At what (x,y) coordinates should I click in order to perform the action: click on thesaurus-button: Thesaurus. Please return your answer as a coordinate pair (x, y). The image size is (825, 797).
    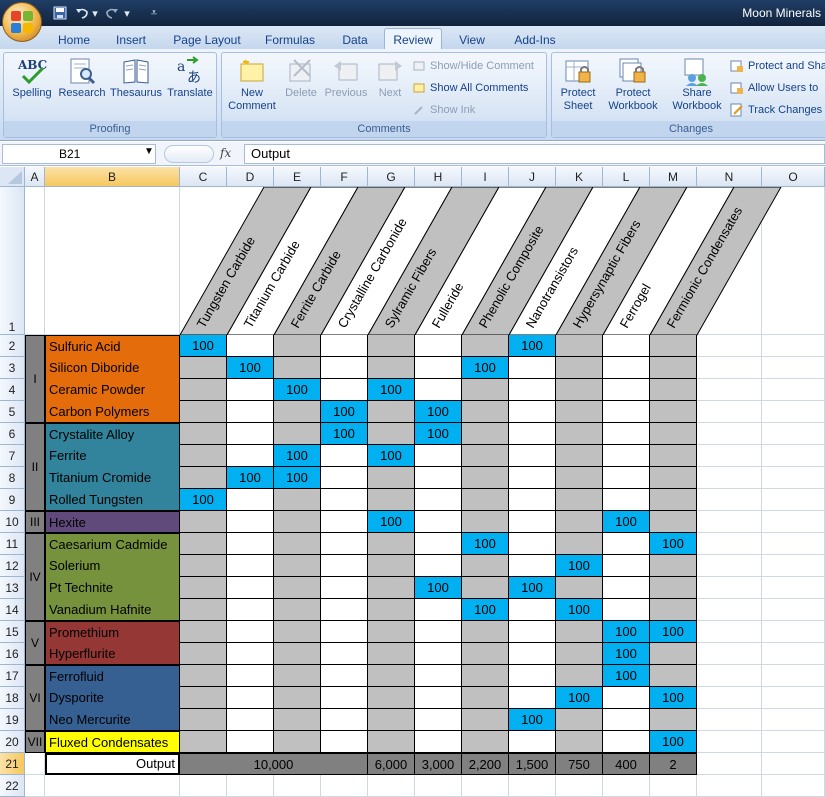
    Looking at the image, I should click on (136, 77).